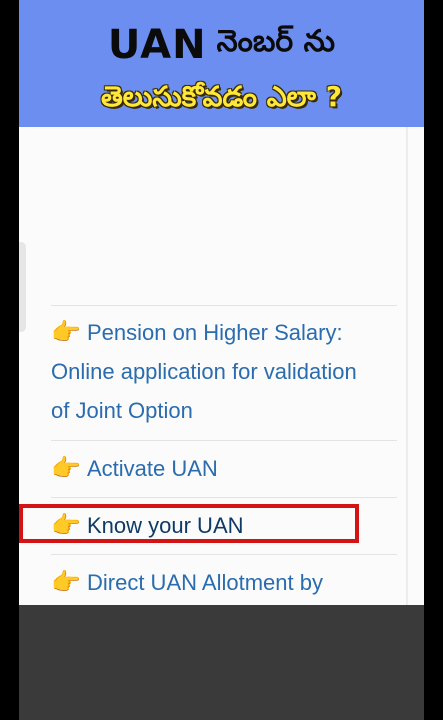  Describe the element at coordinates (157, 45) in the screenshot. I see `banner-title-uan: UAN` at that location.